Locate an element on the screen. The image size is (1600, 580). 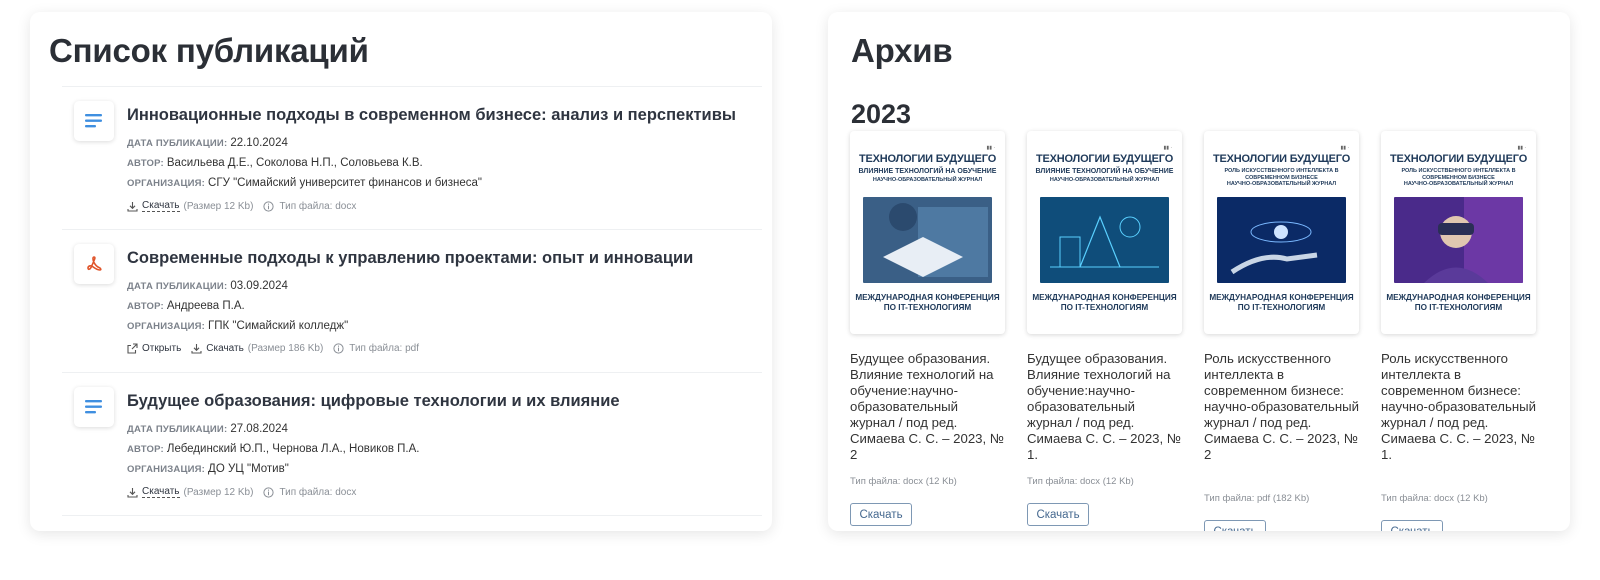
publication-actions: Скачать (Размер 12 Kb) Тип файла: docx is located at coordinates (241, 492).